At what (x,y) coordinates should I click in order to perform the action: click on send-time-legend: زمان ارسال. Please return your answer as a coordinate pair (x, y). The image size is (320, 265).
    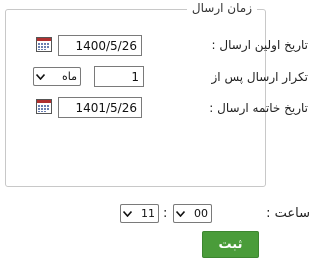
    Looking at the image, I should click on (221, 8).